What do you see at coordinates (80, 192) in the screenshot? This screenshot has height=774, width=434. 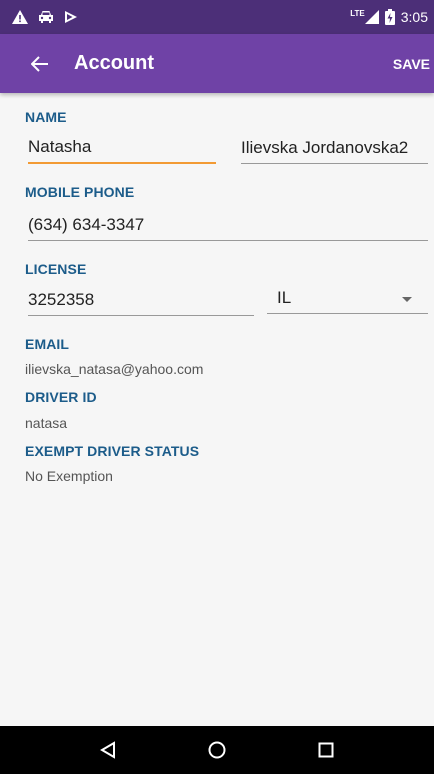 I see `mobile-phone-label: MOBILE PHONE` at bounding box center [80, 192].